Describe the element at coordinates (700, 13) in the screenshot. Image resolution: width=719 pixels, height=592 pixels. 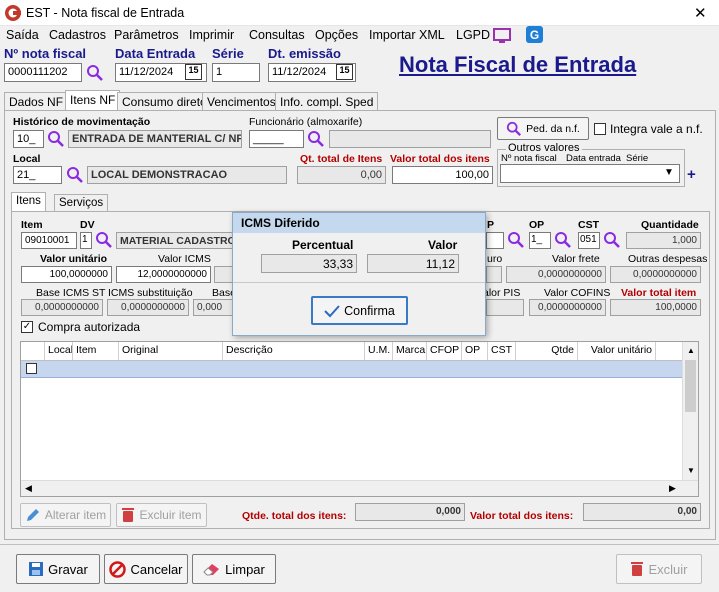
I see `close-icon: ✕` at that location.